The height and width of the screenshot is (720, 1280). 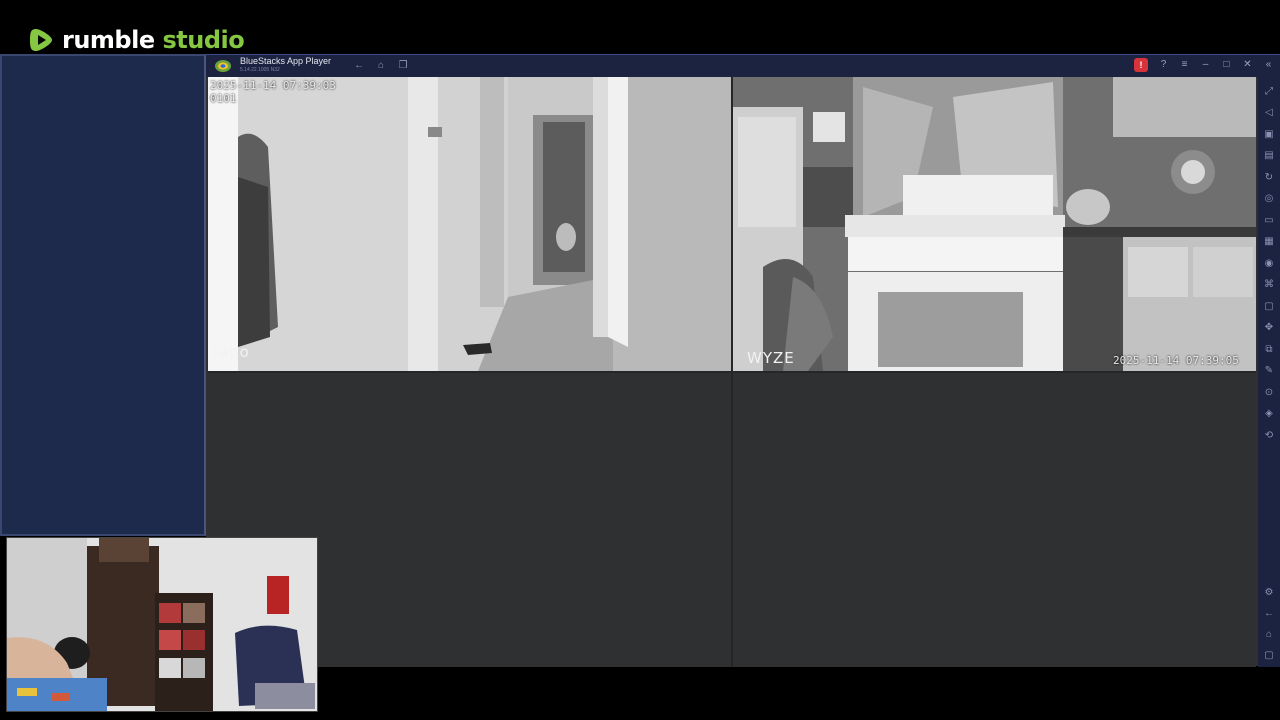 What do you see at coordinates (286, 61) in the screenshot?
I see `window-title: BlueStacks App Player` at bounding box center [286, 61].